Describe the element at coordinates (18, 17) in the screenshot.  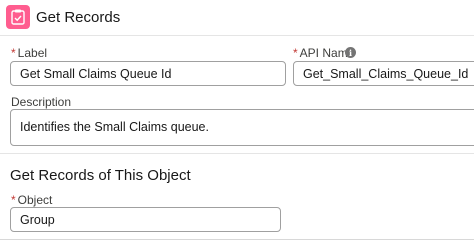
I see `get-records-icon` at that location.